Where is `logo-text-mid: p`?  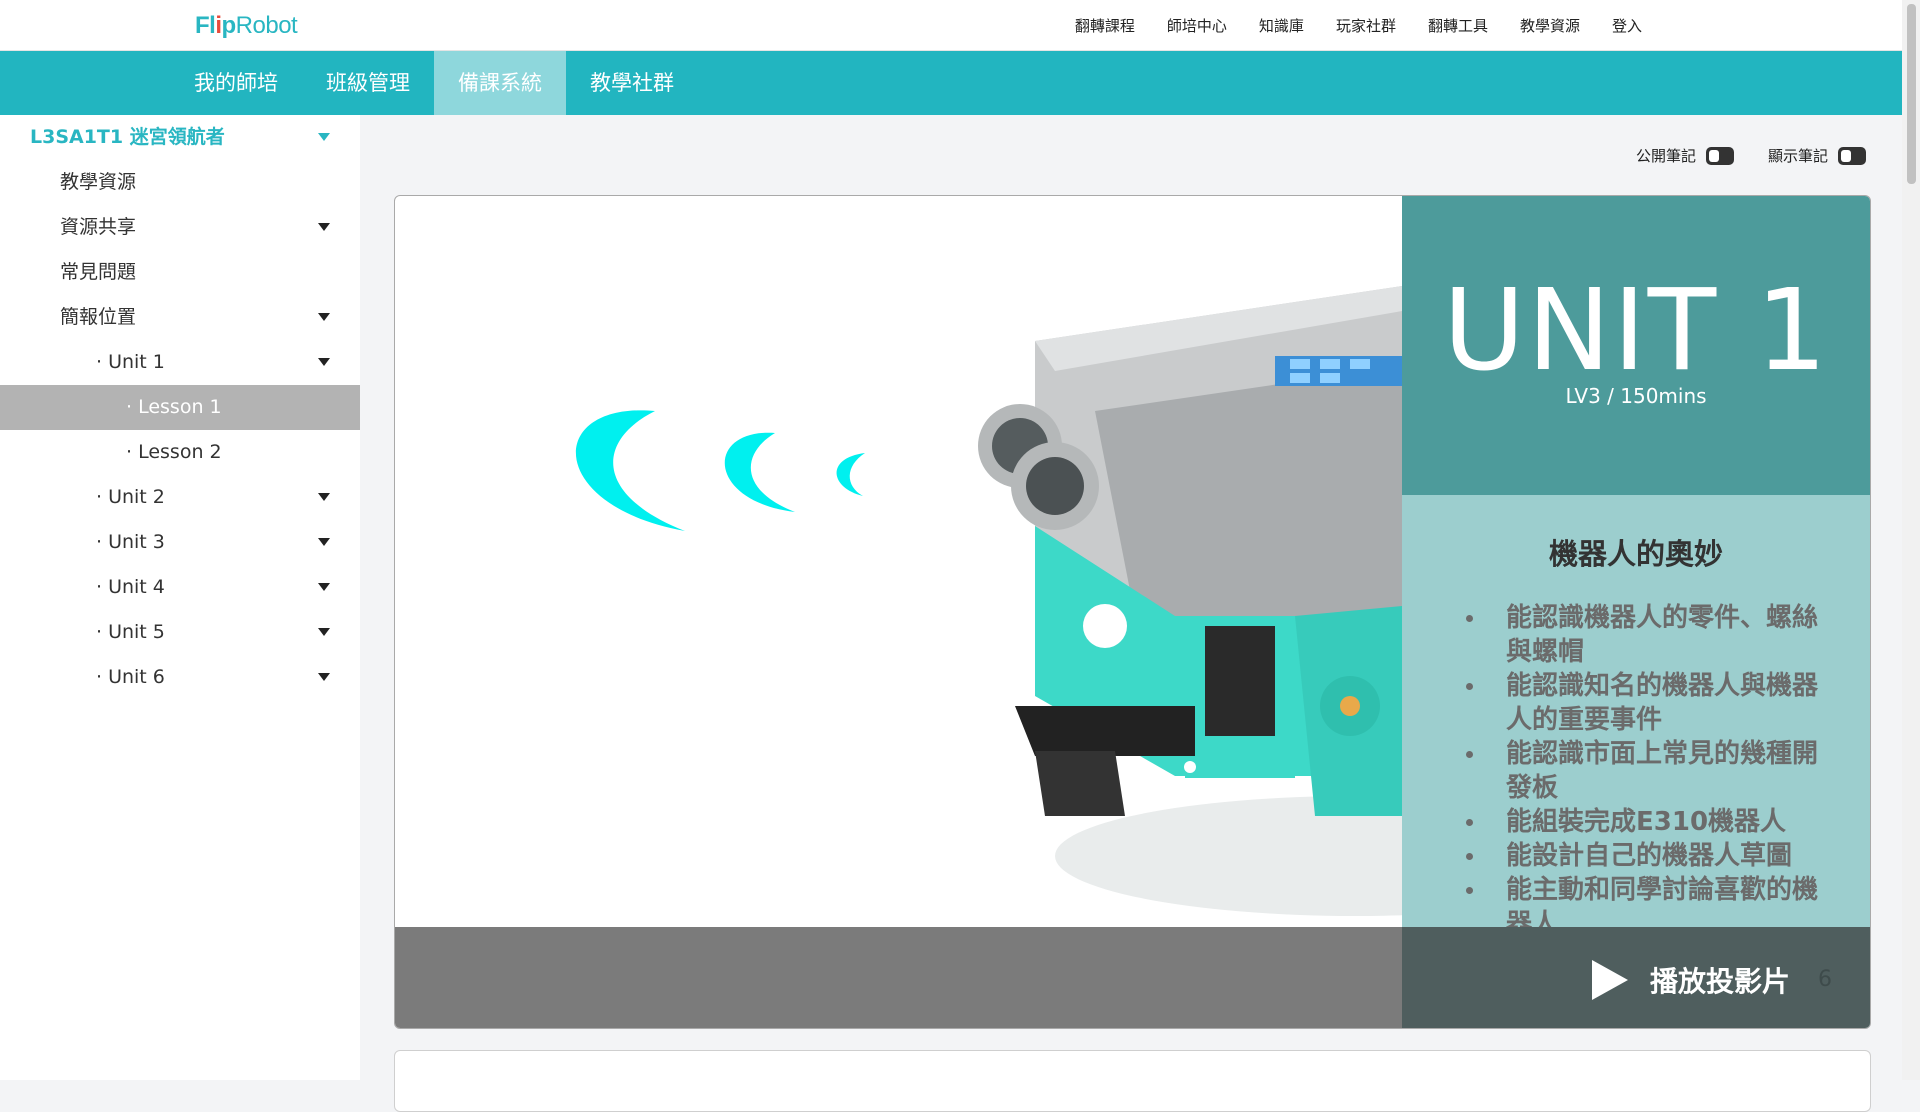 logo-text-mid: p is located at coordinates (229, 25).